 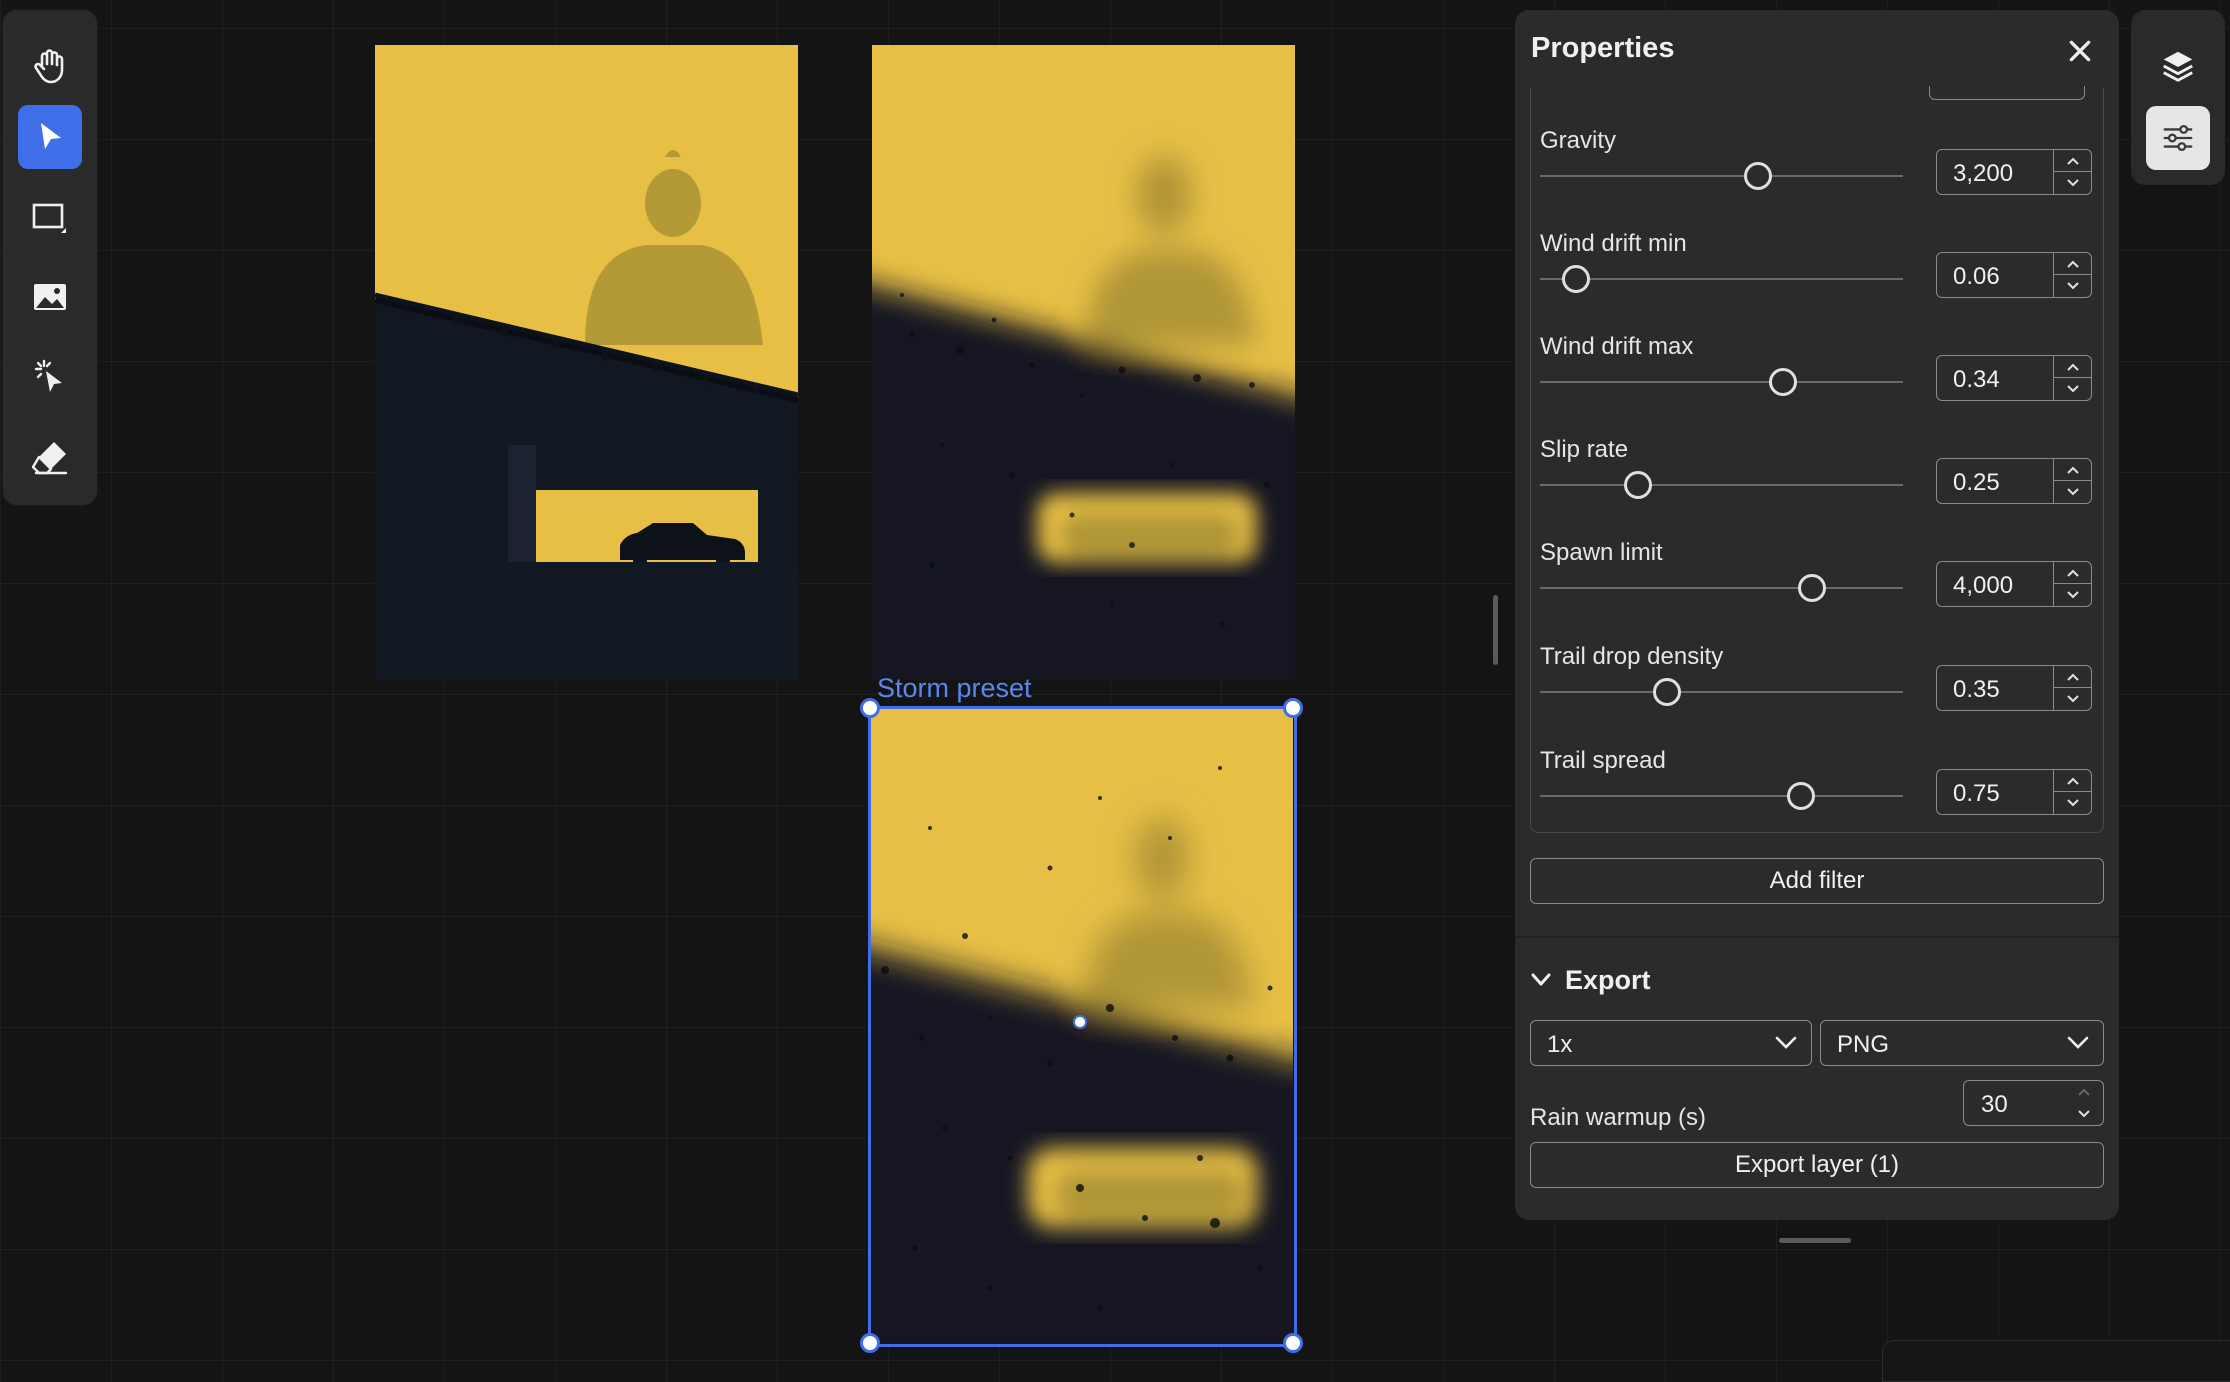 I want to click on vertical-scrollbar, so click(x=1495, y=630).